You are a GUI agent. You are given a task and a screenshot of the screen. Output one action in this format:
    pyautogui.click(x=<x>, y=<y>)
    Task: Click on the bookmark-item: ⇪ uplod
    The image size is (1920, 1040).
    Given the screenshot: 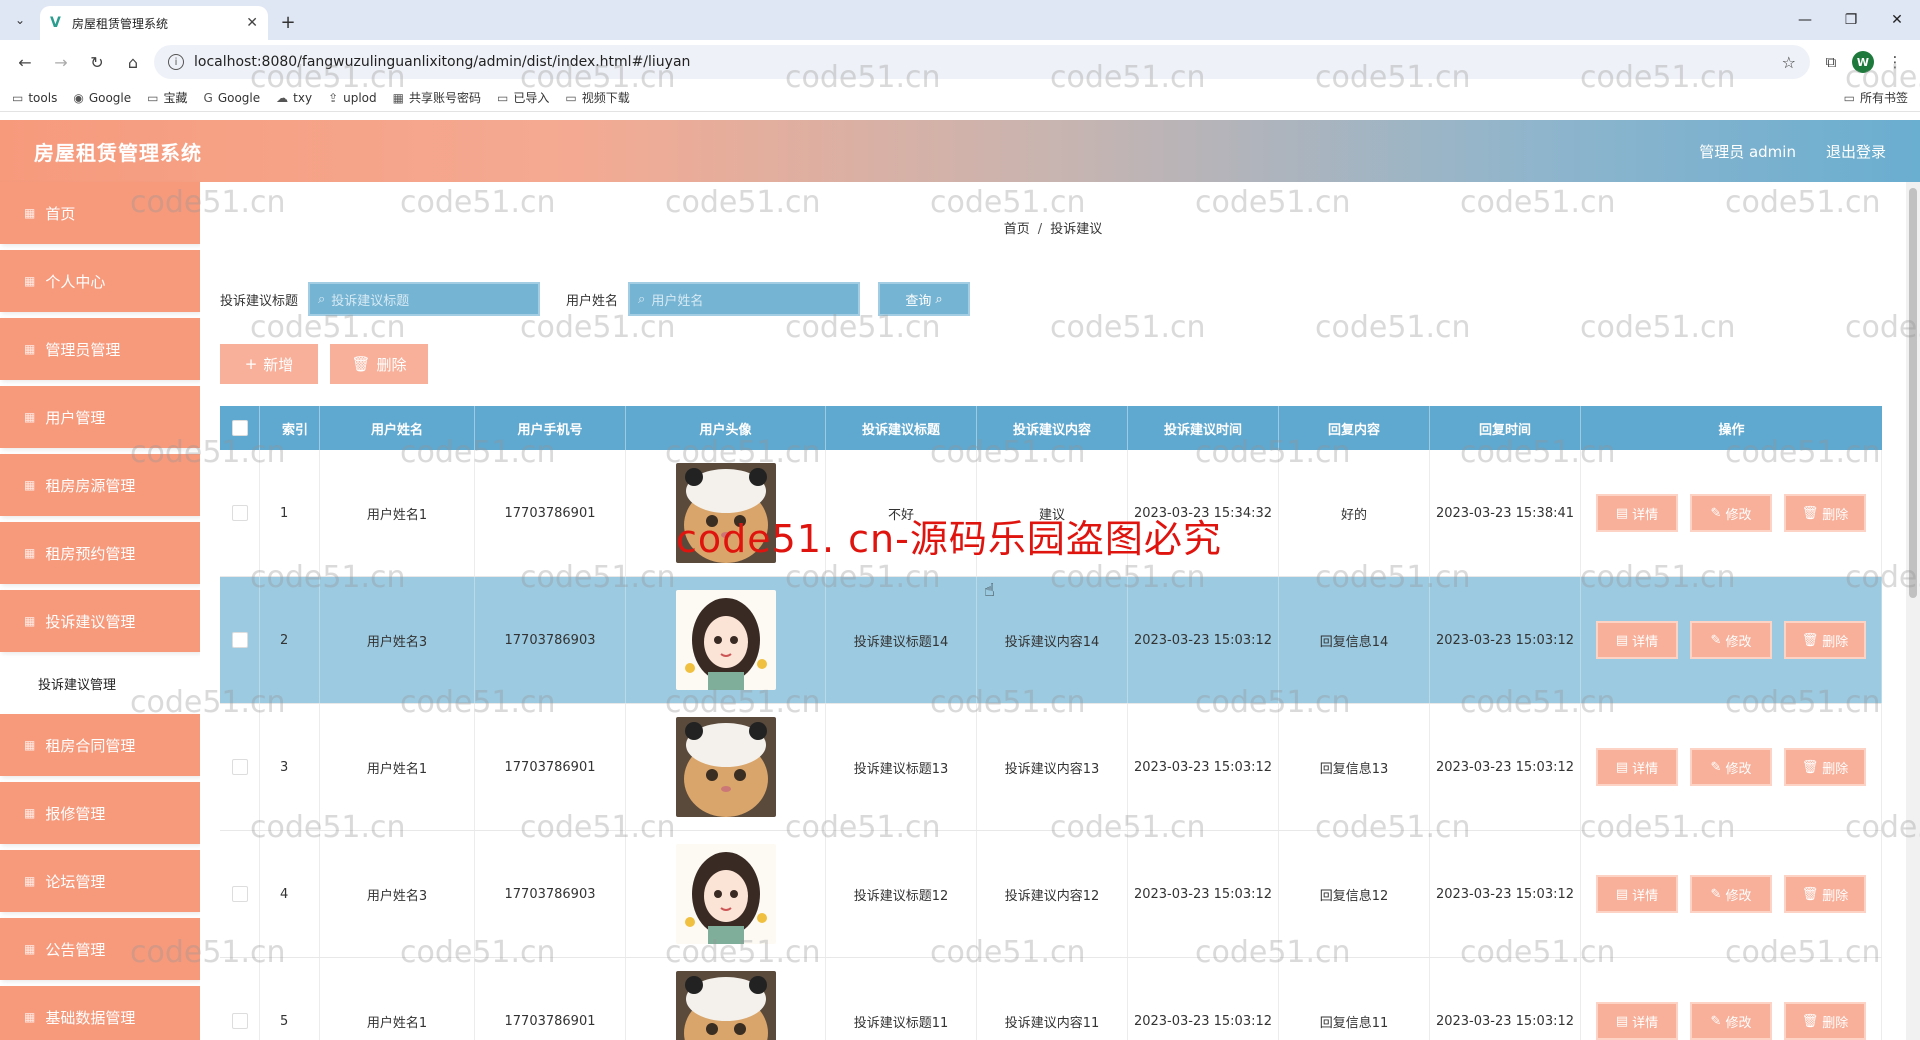 What is the action you would take?
    pyautogui.click(x=352, y=98)
    